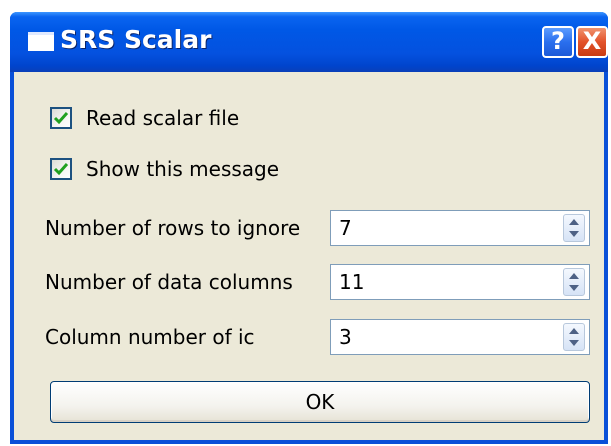  What do you see at coordinates (592, 42) in the screenshot?
I see `close-button: X` at bounding box center [592, 42].